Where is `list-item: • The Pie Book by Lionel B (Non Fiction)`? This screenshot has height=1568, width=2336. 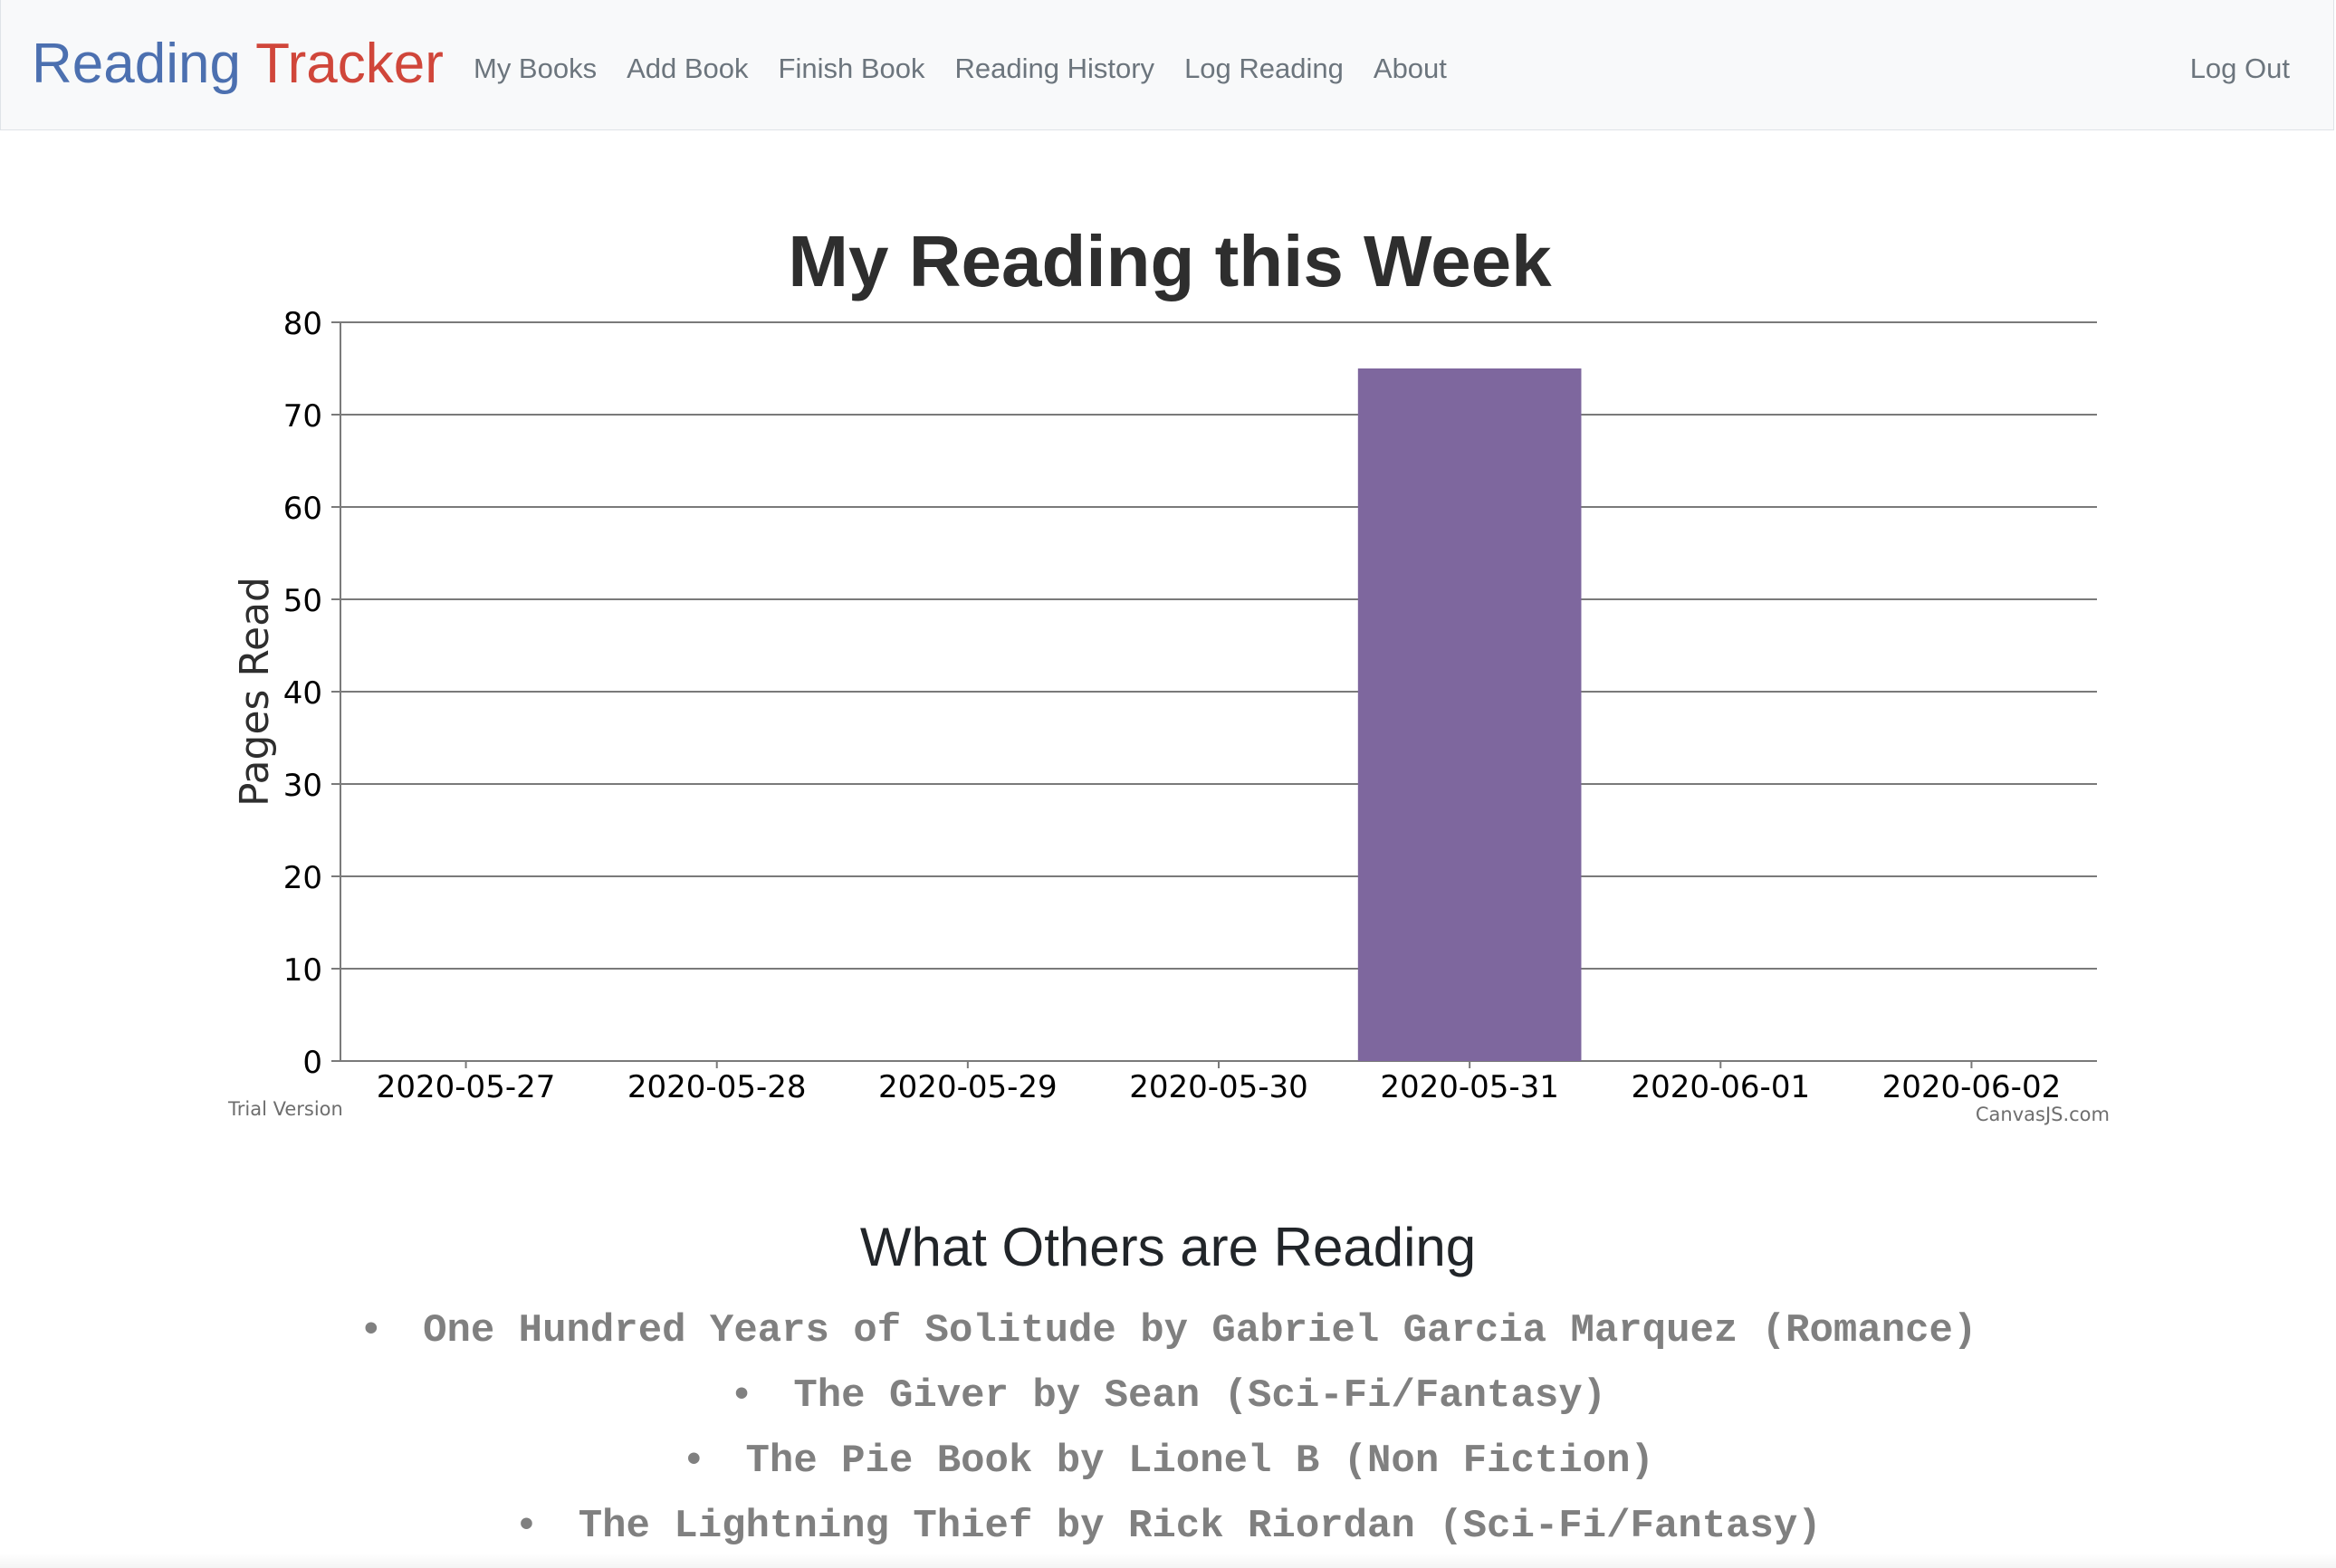
list-item: • The Pie Book by Lionel B (Non Fiction) is located at coordinates (1168, 1461).